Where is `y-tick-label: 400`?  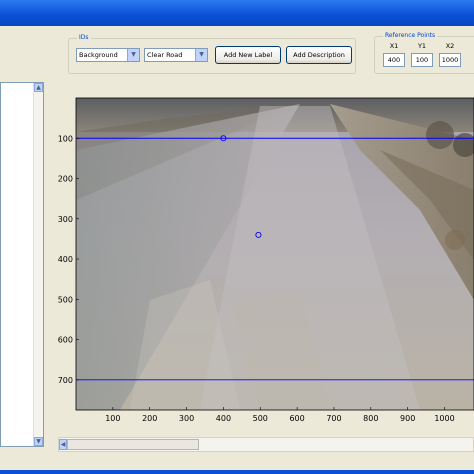
y-tick-label: 400 is located at coordinates (65, 259).